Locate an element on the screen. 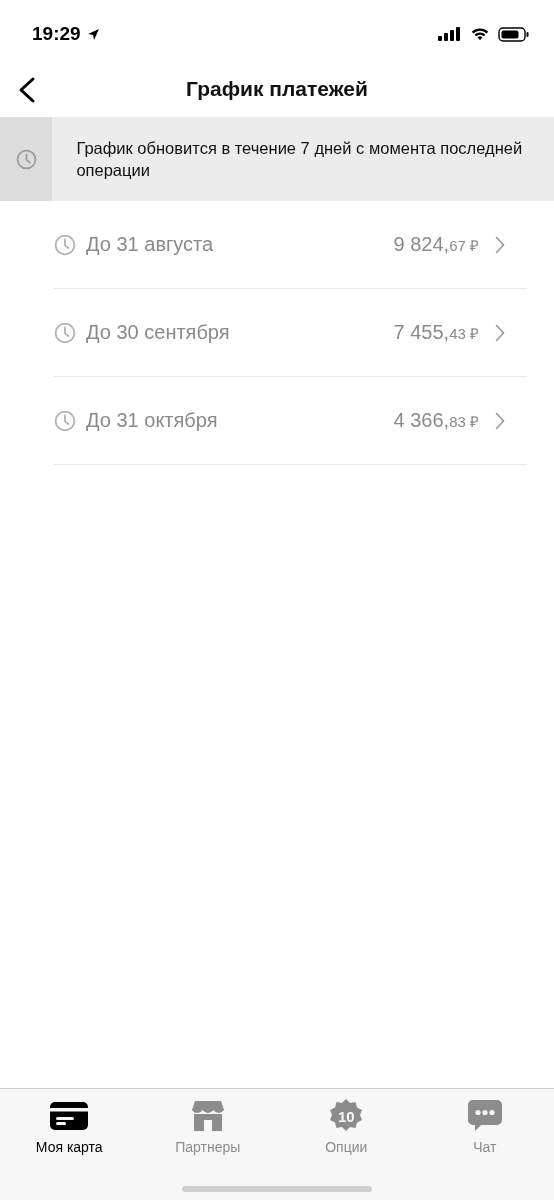  tab-bar-item: Партнеры is located at coordinates (207, 1127).